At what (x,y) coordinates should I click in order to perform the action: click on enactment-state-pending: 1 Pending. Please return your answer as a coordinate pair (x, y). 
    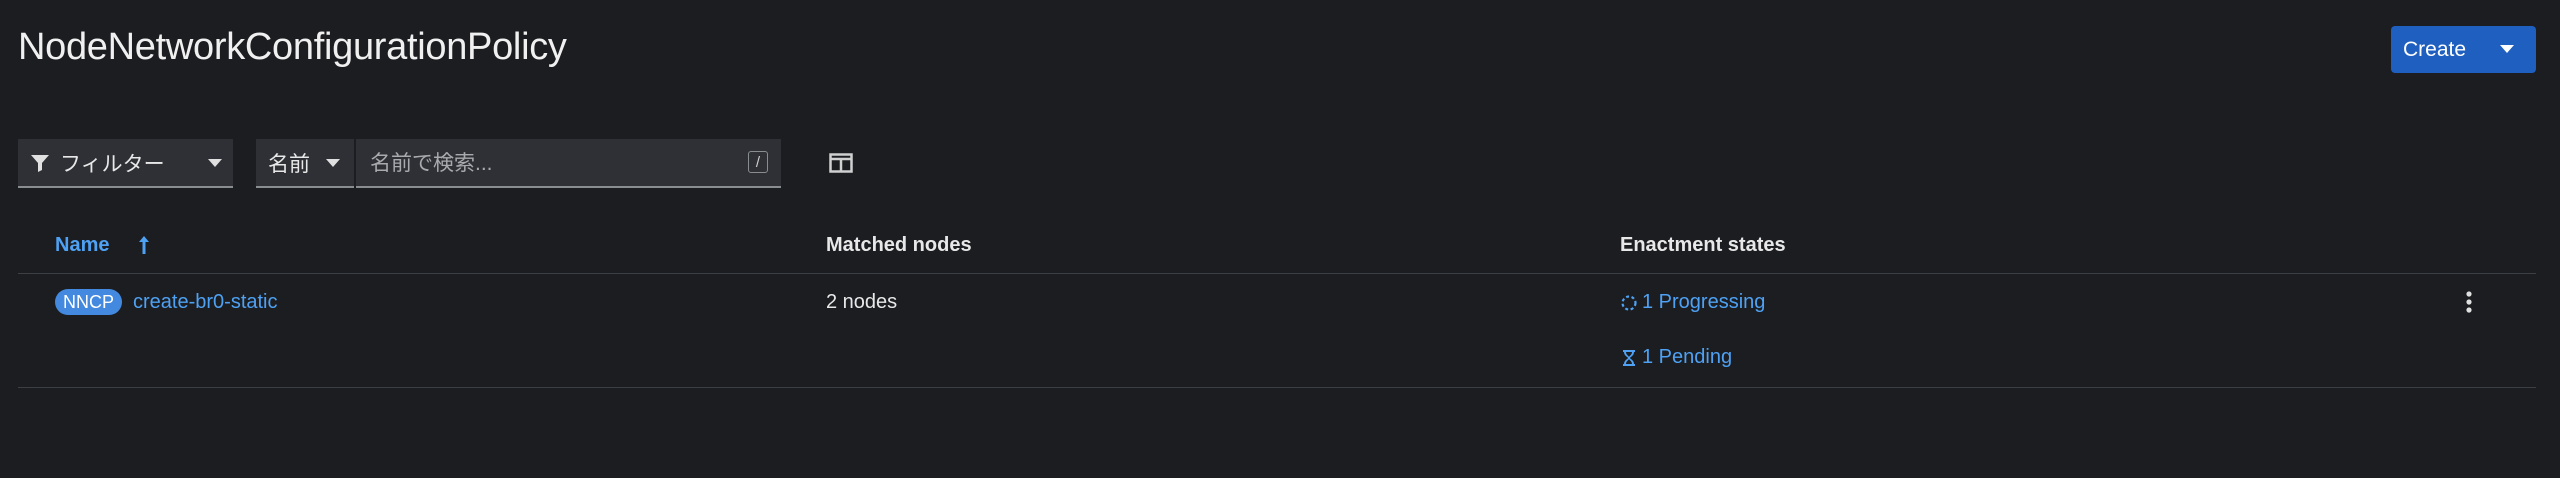
    Looking at the image, I should click on (1676, 357).